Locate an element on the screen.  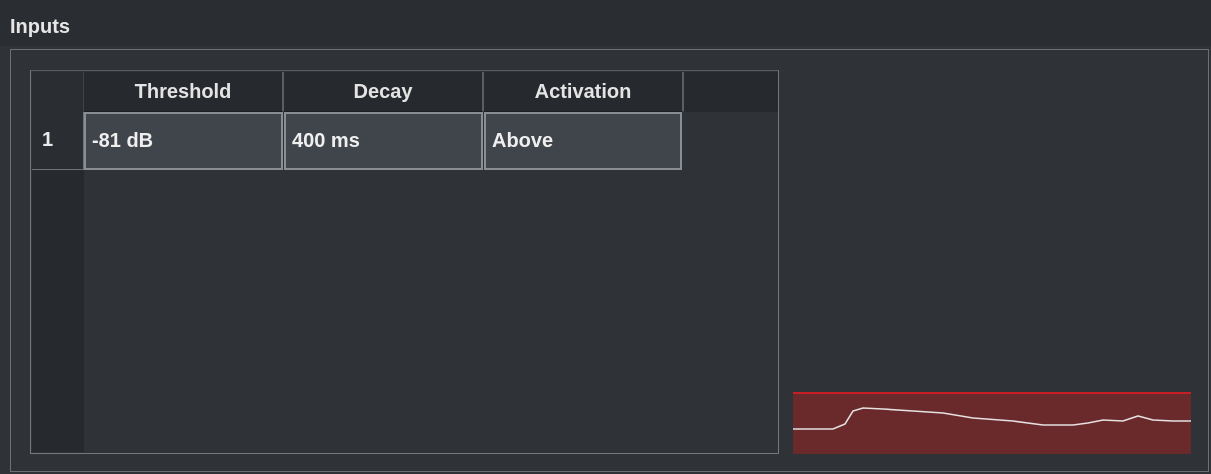
column-header-filler is located at coordinates (731, 92).